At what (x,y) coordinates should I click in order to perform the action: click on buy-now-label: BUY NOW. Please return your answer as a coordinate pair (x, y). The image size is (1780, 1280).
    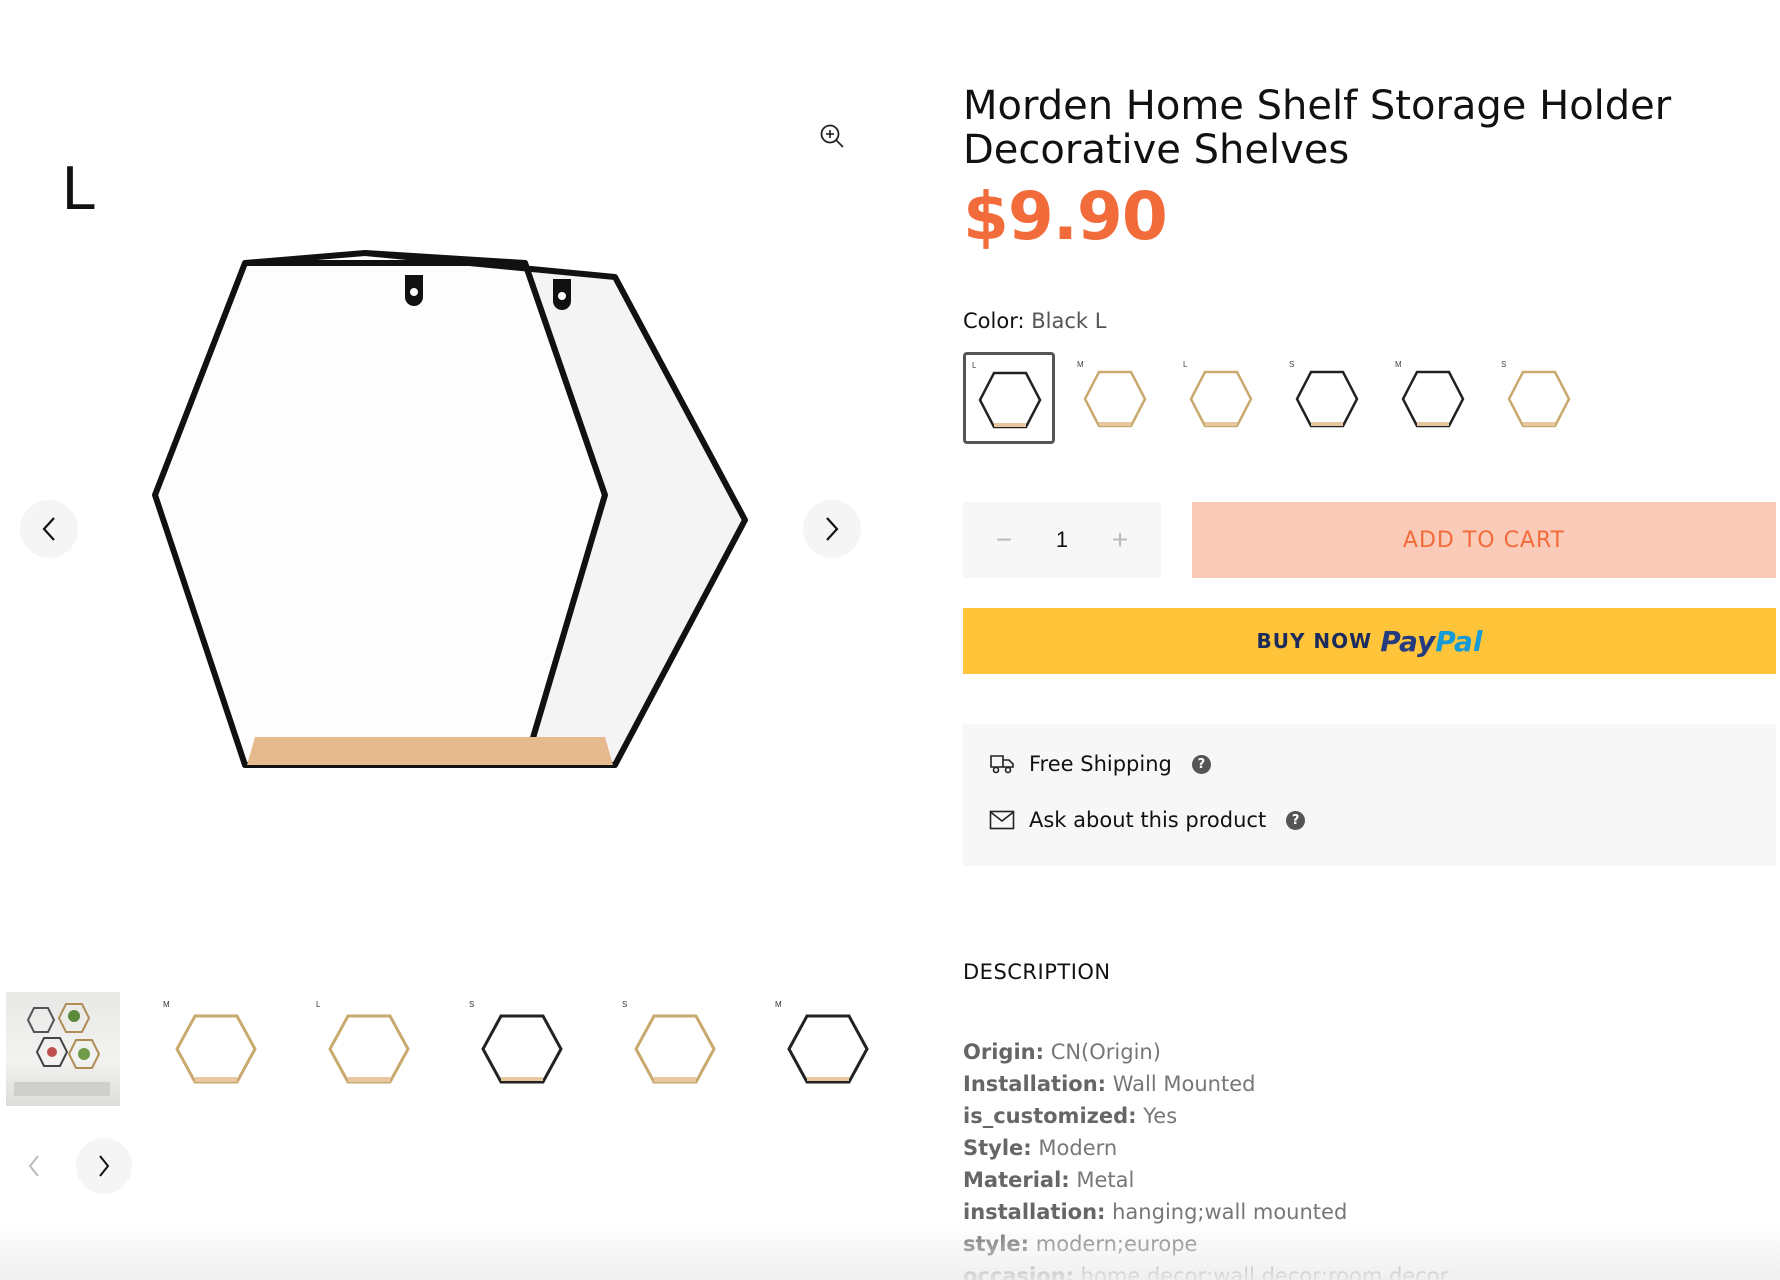
    Looking at the image, I should click on (1314, 641).